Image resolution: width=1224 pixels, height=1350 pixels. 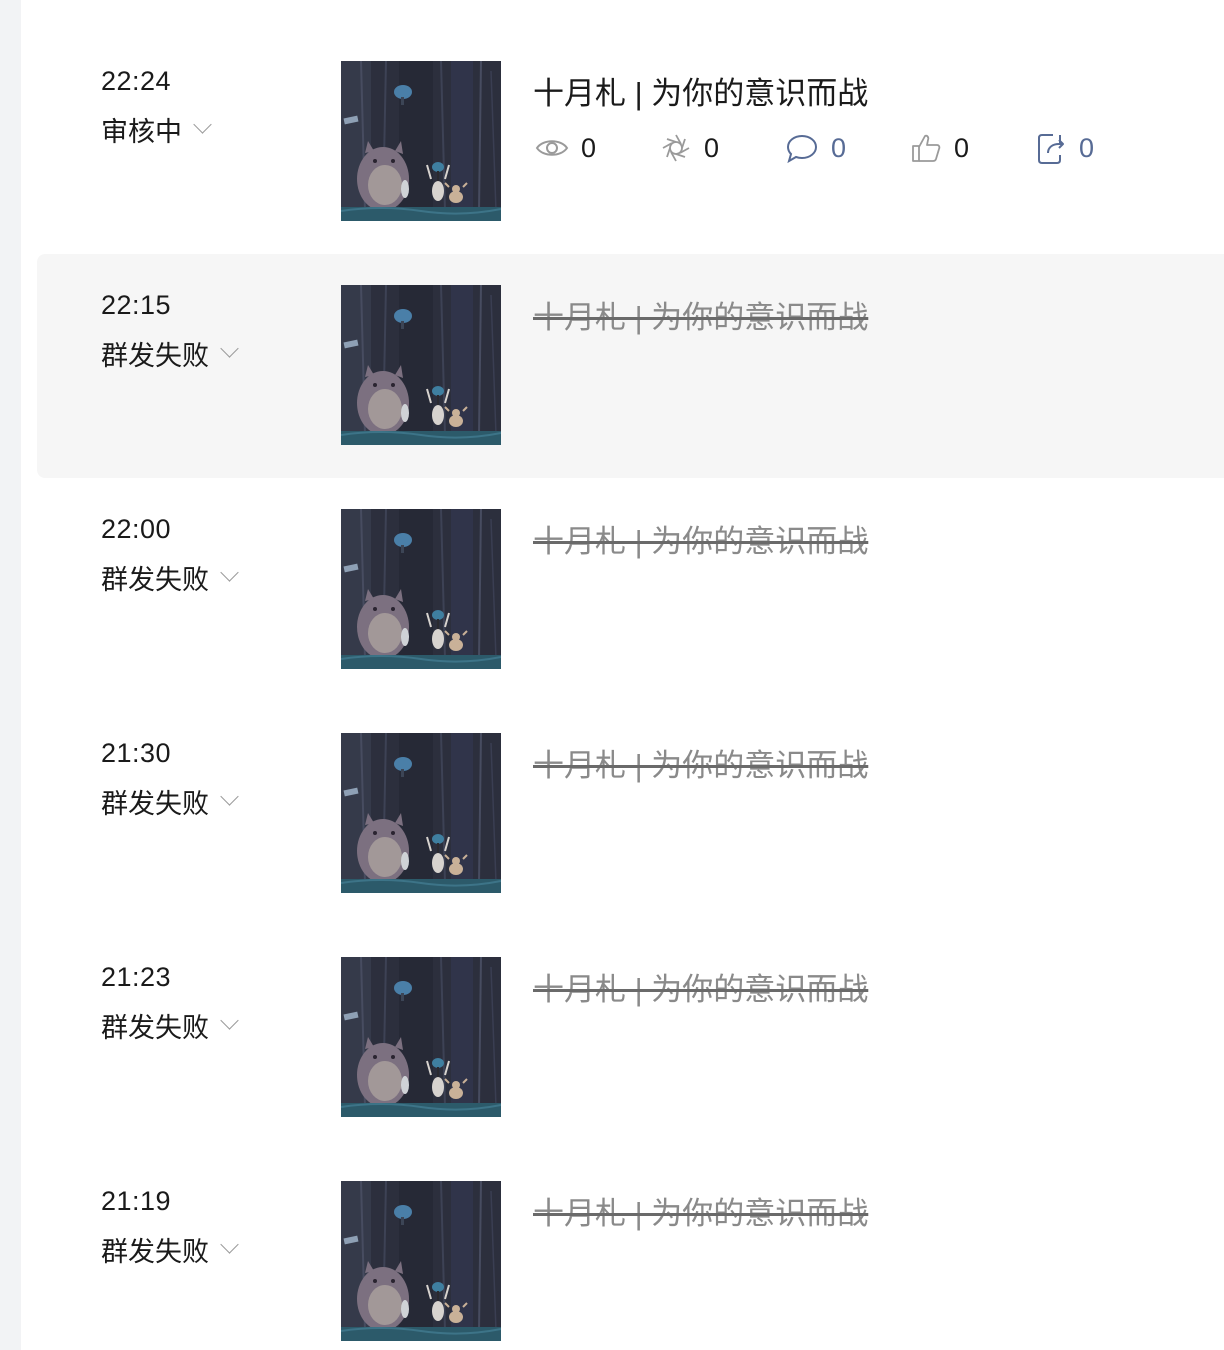 What do you see at coordinates (597, 148) in the screenshot?
I see `views-stat: 0` at bounding box center [597, 148].